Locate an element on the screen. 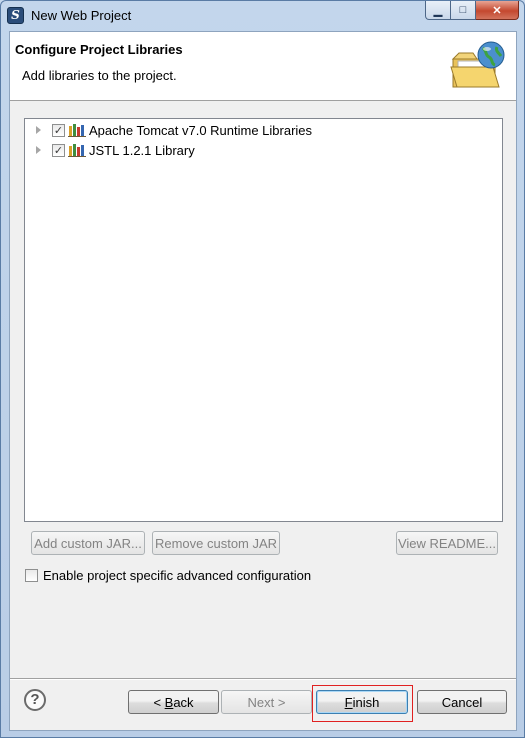  advanced-config-checkbox is located at coordinates (31, 575).